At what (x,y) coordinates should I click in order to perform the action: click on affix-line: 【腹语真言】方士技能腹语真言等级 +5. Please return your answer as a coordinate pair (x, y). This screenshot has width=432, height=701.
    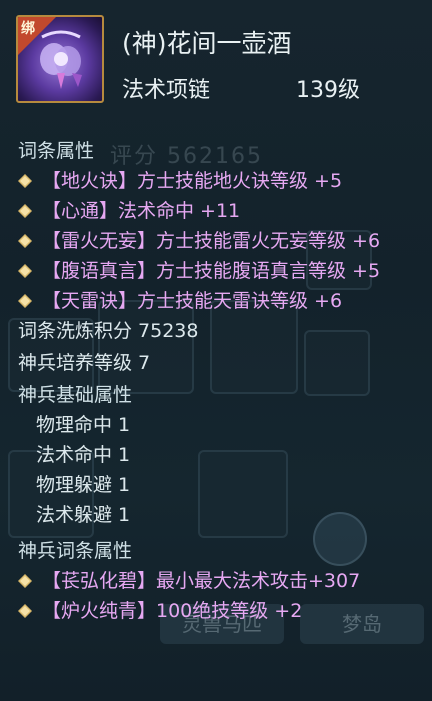
    Looking at the image, I should click on (218, 271).